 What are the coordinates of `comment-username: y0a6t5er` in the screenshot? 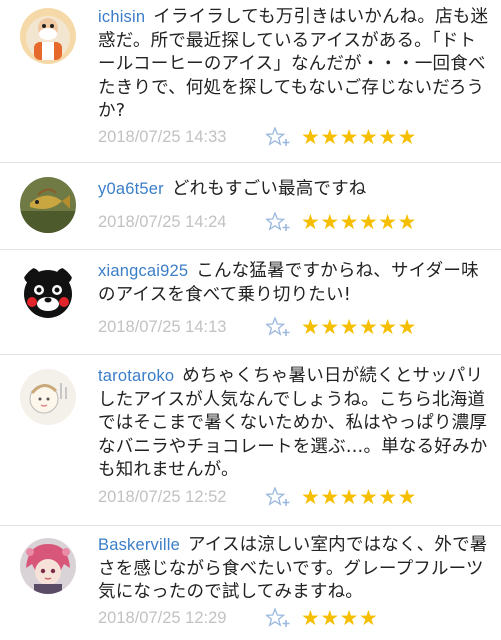 It's located at (131, 189).